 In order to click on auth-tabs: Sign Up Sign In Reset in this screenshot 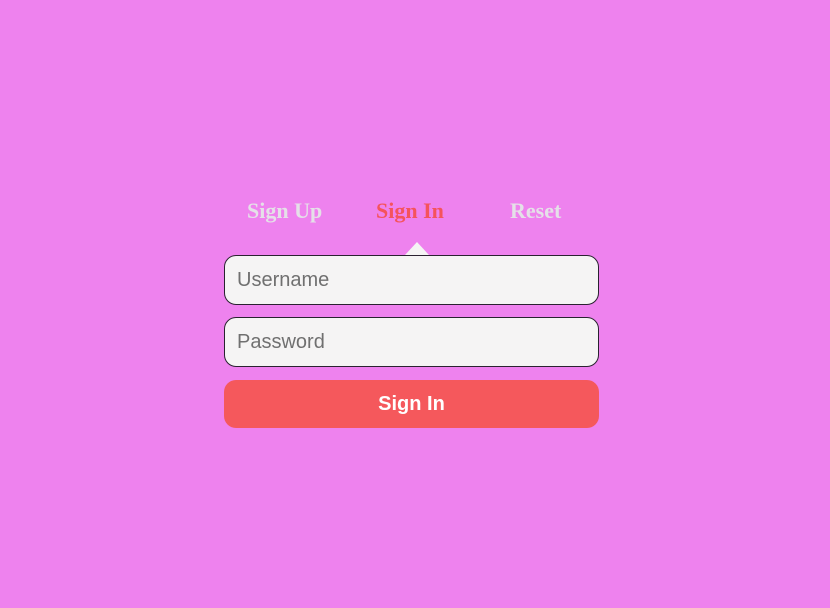, I will do `click(411, 211)`.